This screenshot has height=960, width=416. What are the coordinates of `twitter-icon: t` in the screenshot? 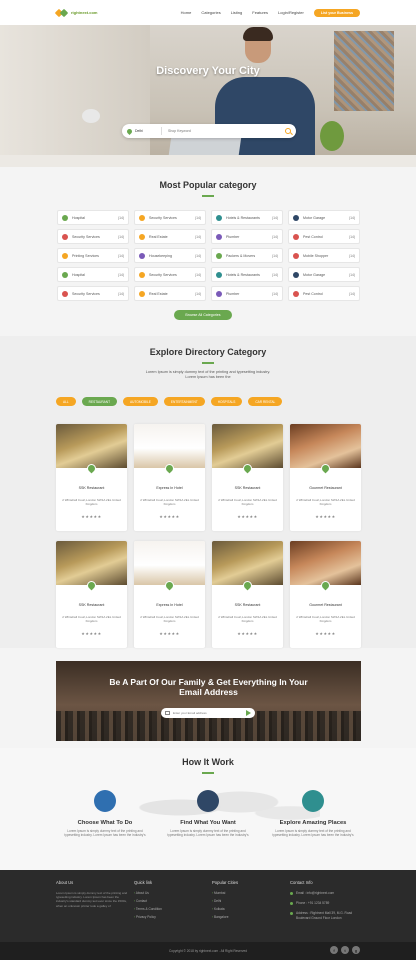 It's located at (345, 950).